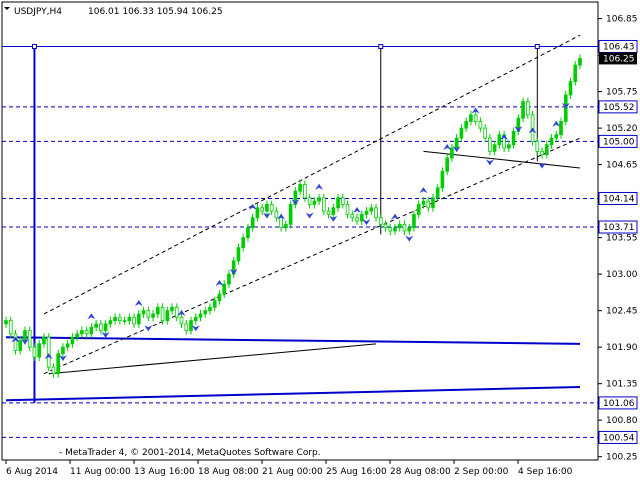 This screenshot has width=640, height=480. I want to click on y-tick-label: 106.85, so click(622, 20).